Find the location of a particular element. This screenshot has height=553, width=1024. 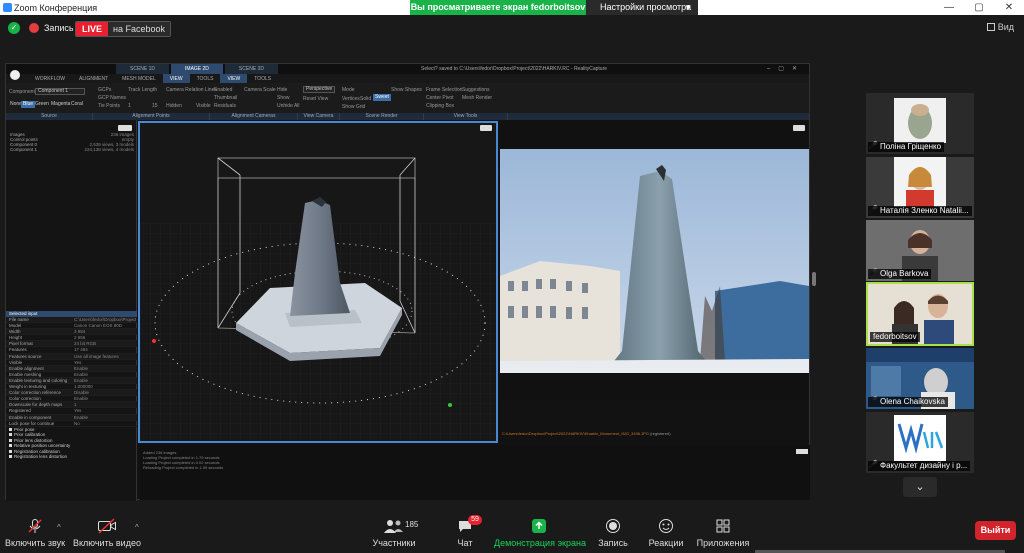

maximize-button: ▢ is located at coordinates (979, 7).